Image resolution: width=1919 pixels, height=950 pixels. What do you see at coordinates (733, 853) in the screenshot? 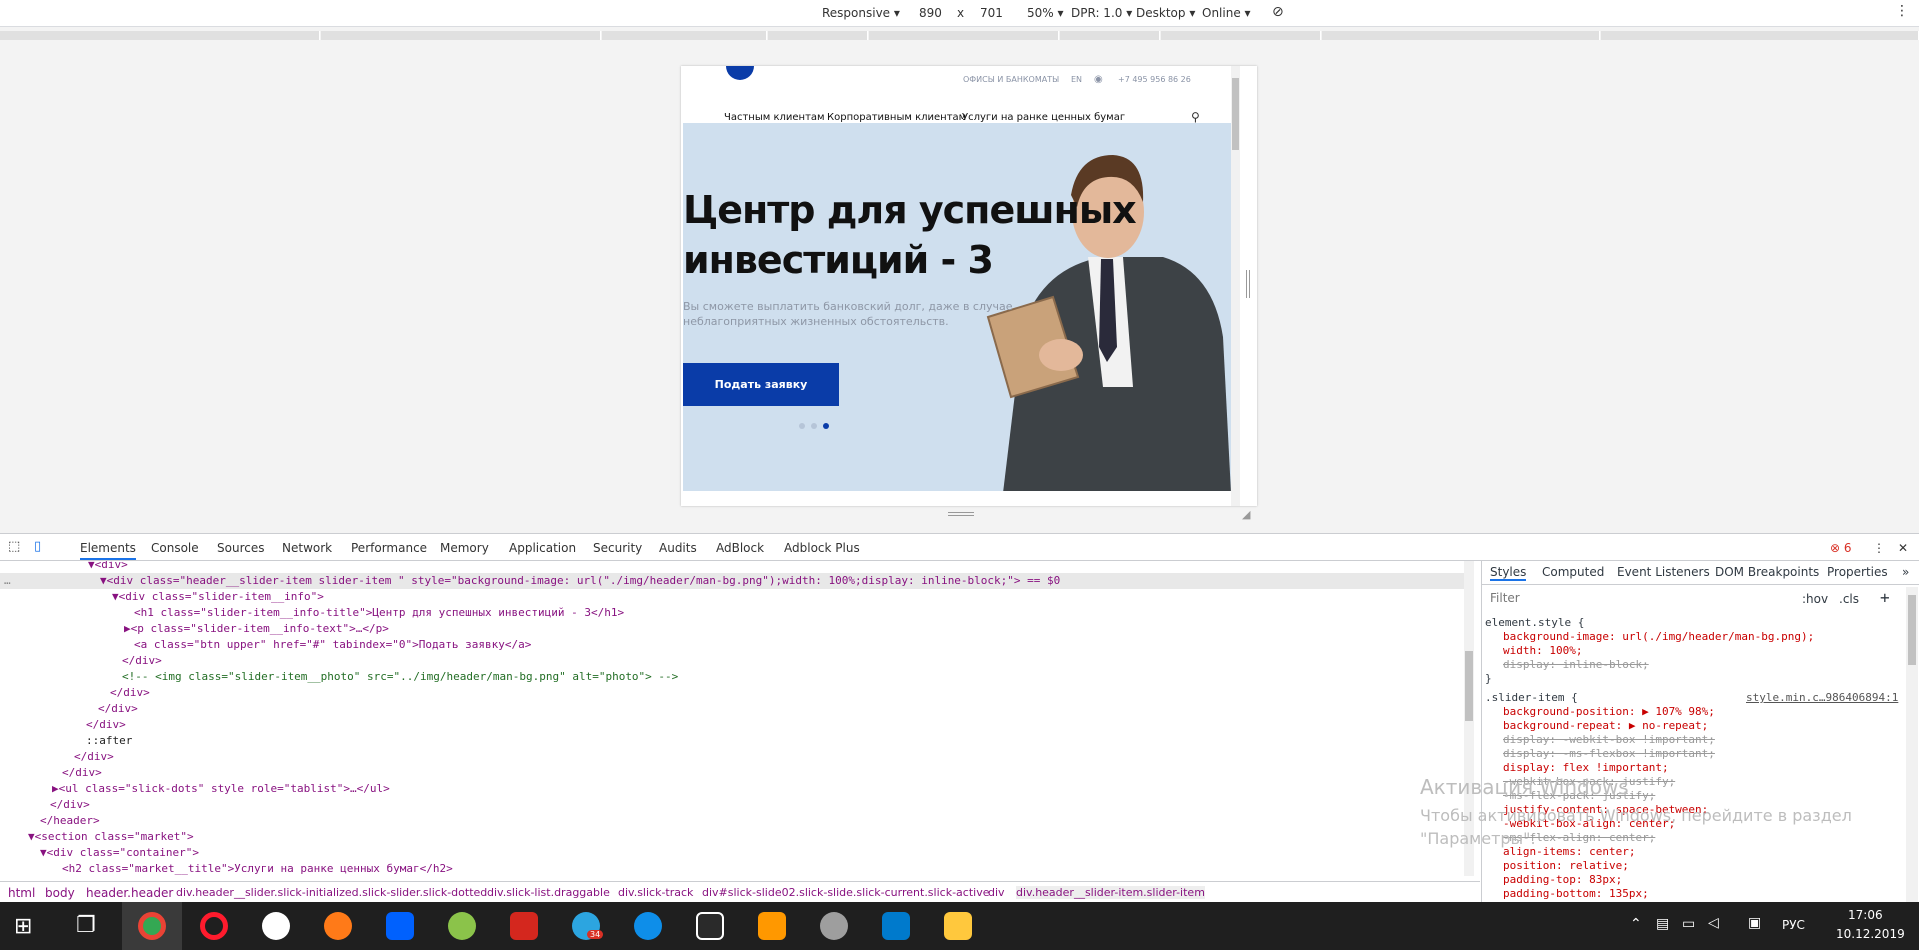
I see `dom-line: ▼<div class="container">` at bounding box center [733, 853].